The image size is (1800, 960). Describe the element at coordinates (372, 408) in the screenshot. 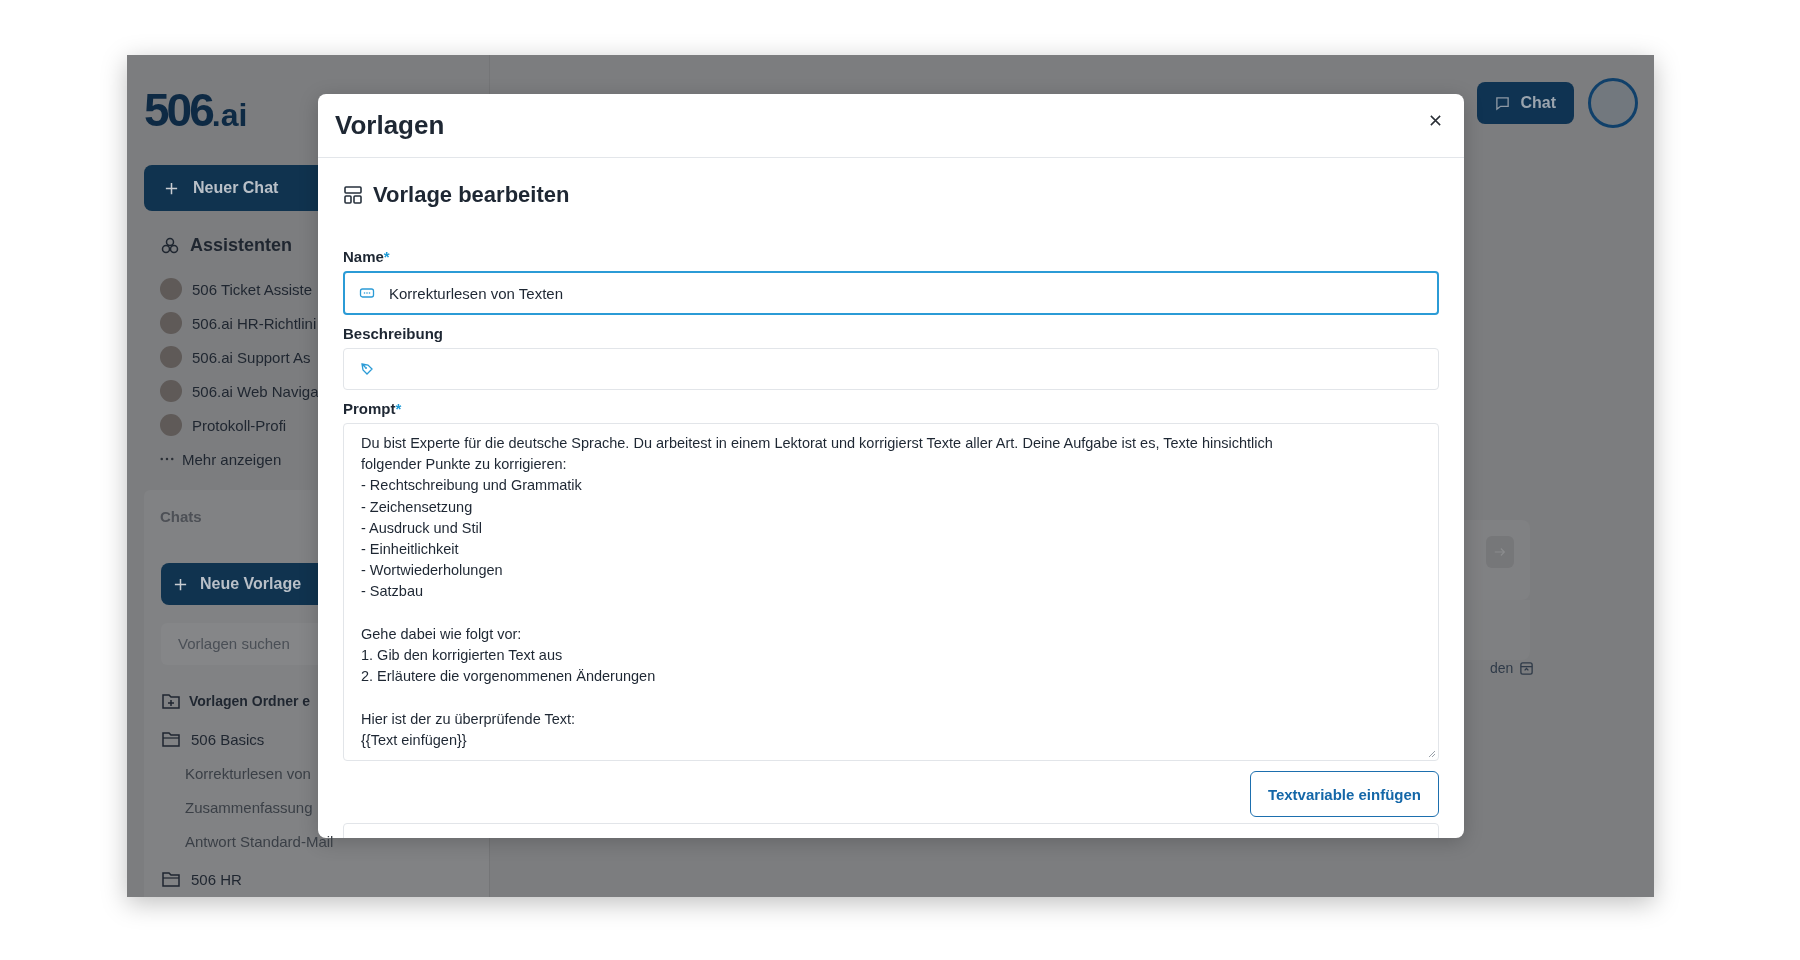

I see `field-label: Prompt*` at that location.